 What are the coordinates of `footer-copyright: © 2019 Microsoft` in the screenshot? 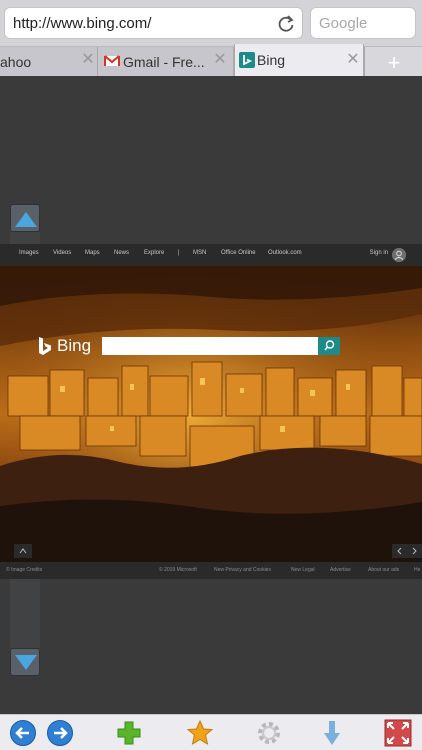 It's located at (178, 570).